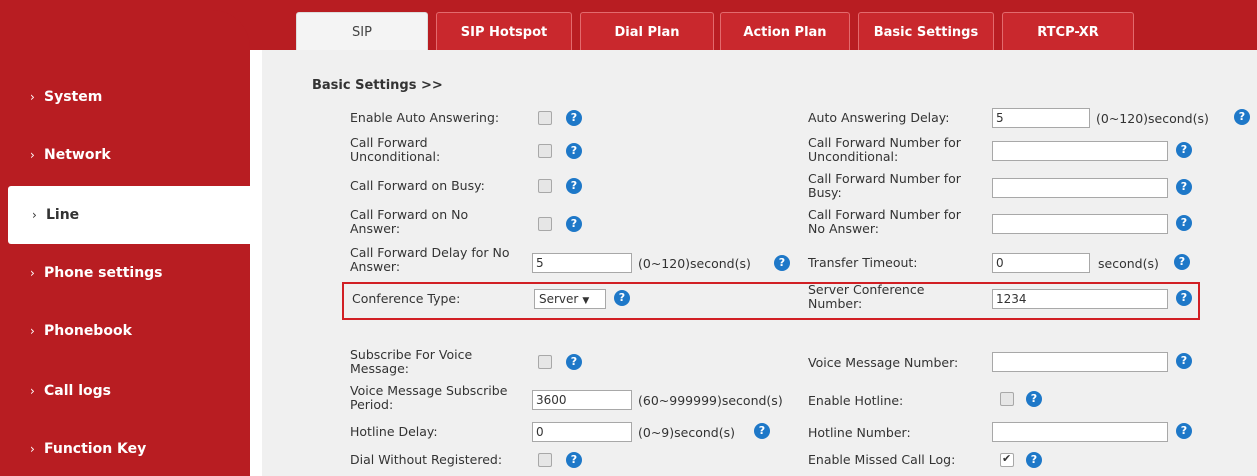 The height and width of the screenshot is (476, 1257). What do you see at coordinates (1041, 118) in the screenshot?
I see `auto-answer-delay-input: 5` at bounding box center [1041, 118].